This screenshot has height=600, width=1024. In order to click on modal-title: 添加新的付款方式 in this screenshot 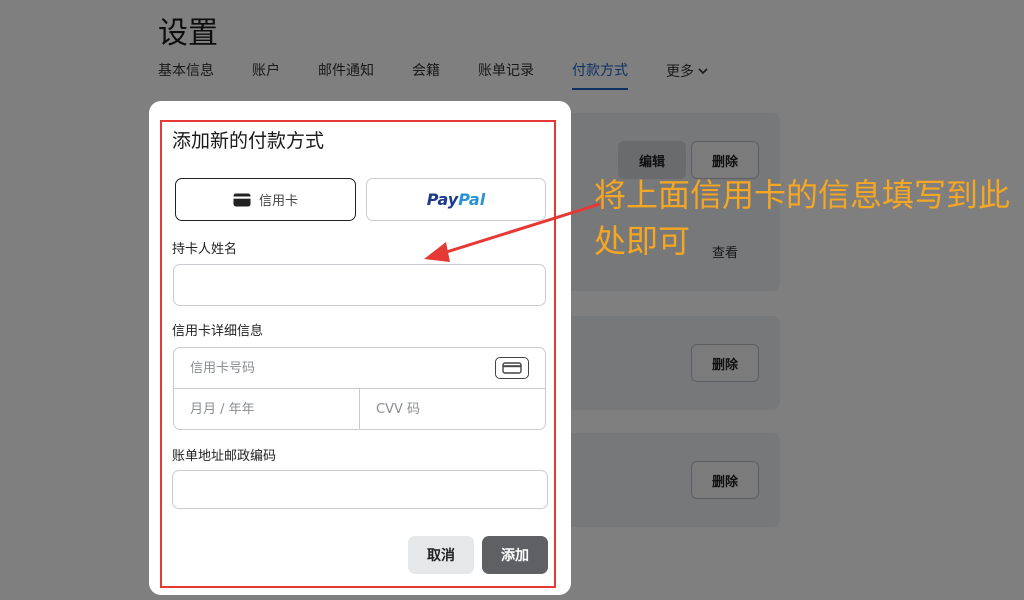, I will do `click(248, 141)`.